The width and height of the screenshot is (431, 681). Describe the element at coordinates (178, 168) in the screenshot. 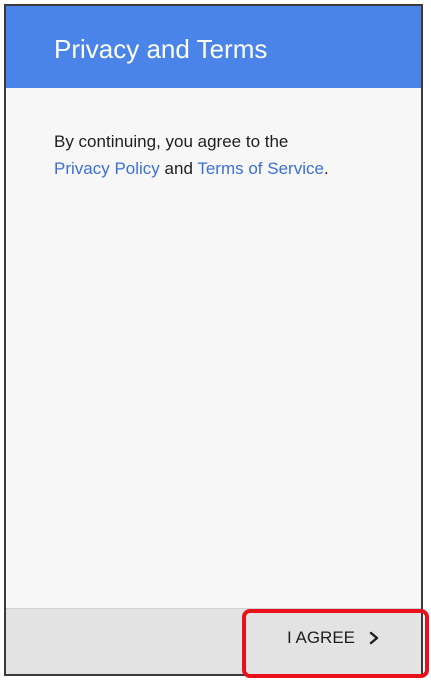

I see `conjunction-text: and` at that location.